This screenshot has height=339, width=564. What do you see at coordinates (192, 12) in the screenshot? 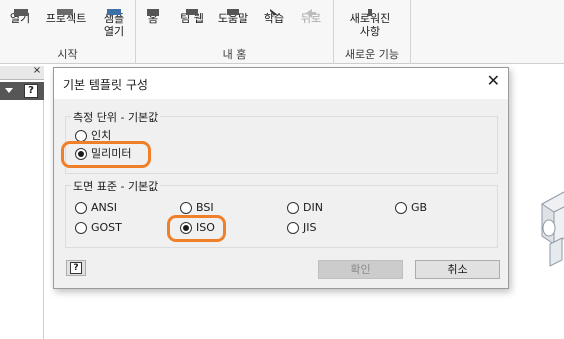
I see `team-web-icon` at bounding box center [192, 12].